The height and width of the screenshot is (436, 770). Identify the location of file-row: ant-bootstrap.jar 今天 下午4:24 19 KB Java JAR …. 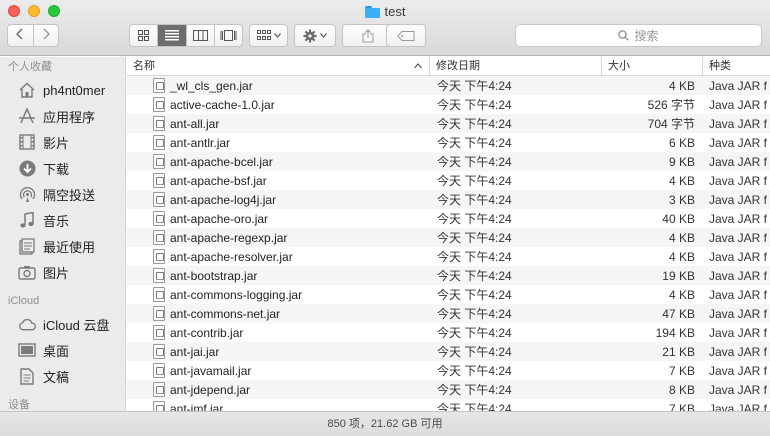
(448, 275).